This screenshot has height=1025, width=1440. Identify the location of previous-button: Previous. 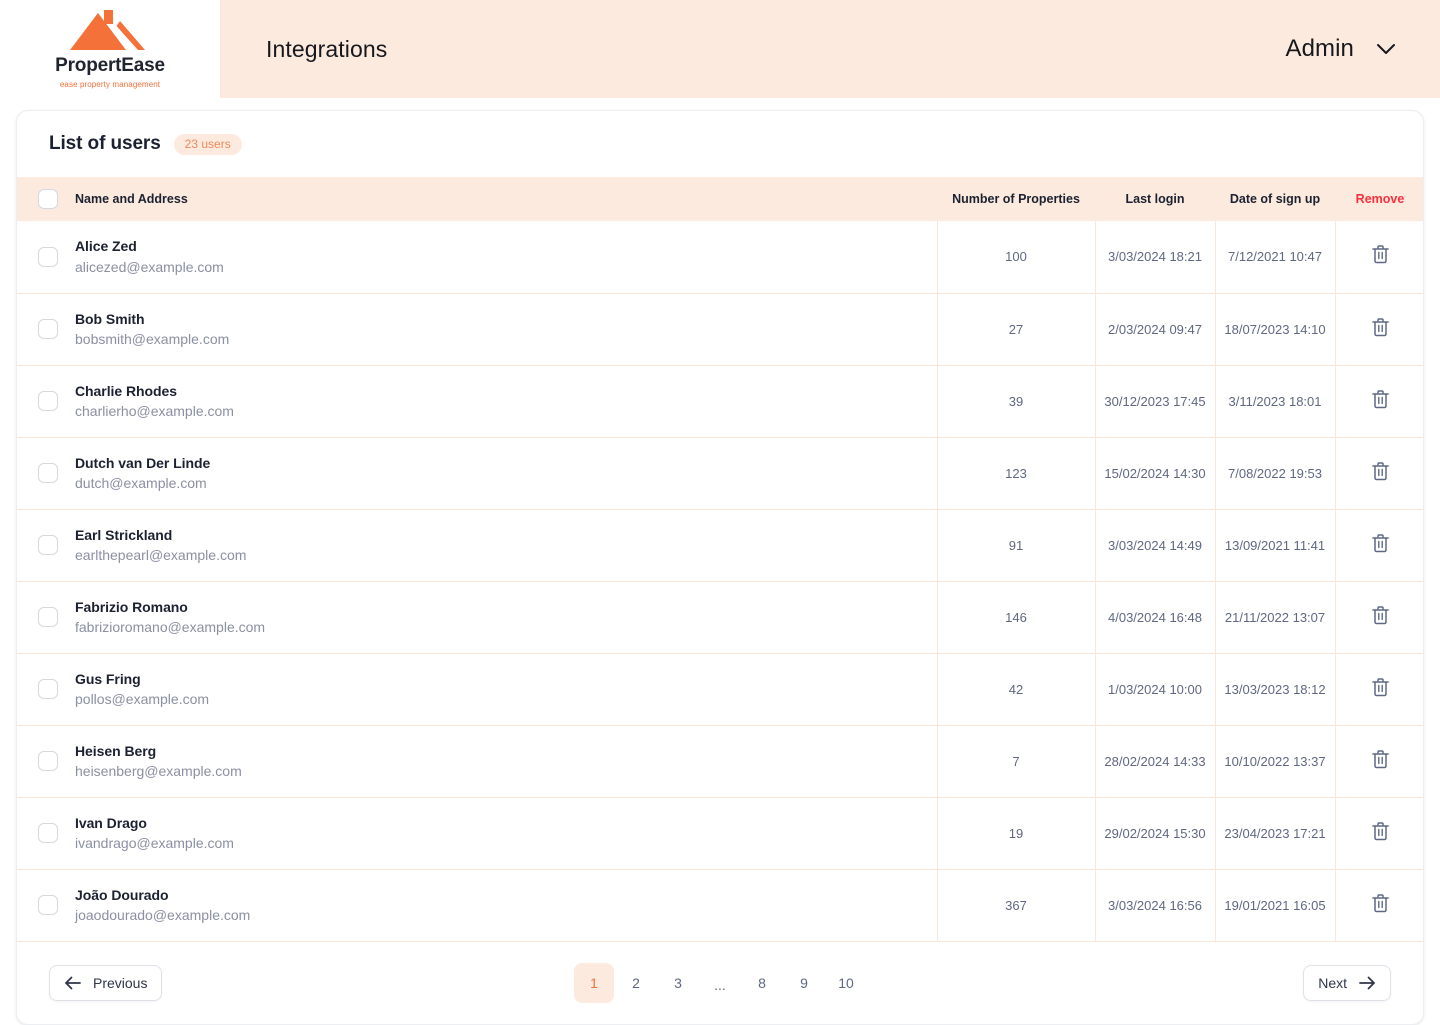
(106, 982).